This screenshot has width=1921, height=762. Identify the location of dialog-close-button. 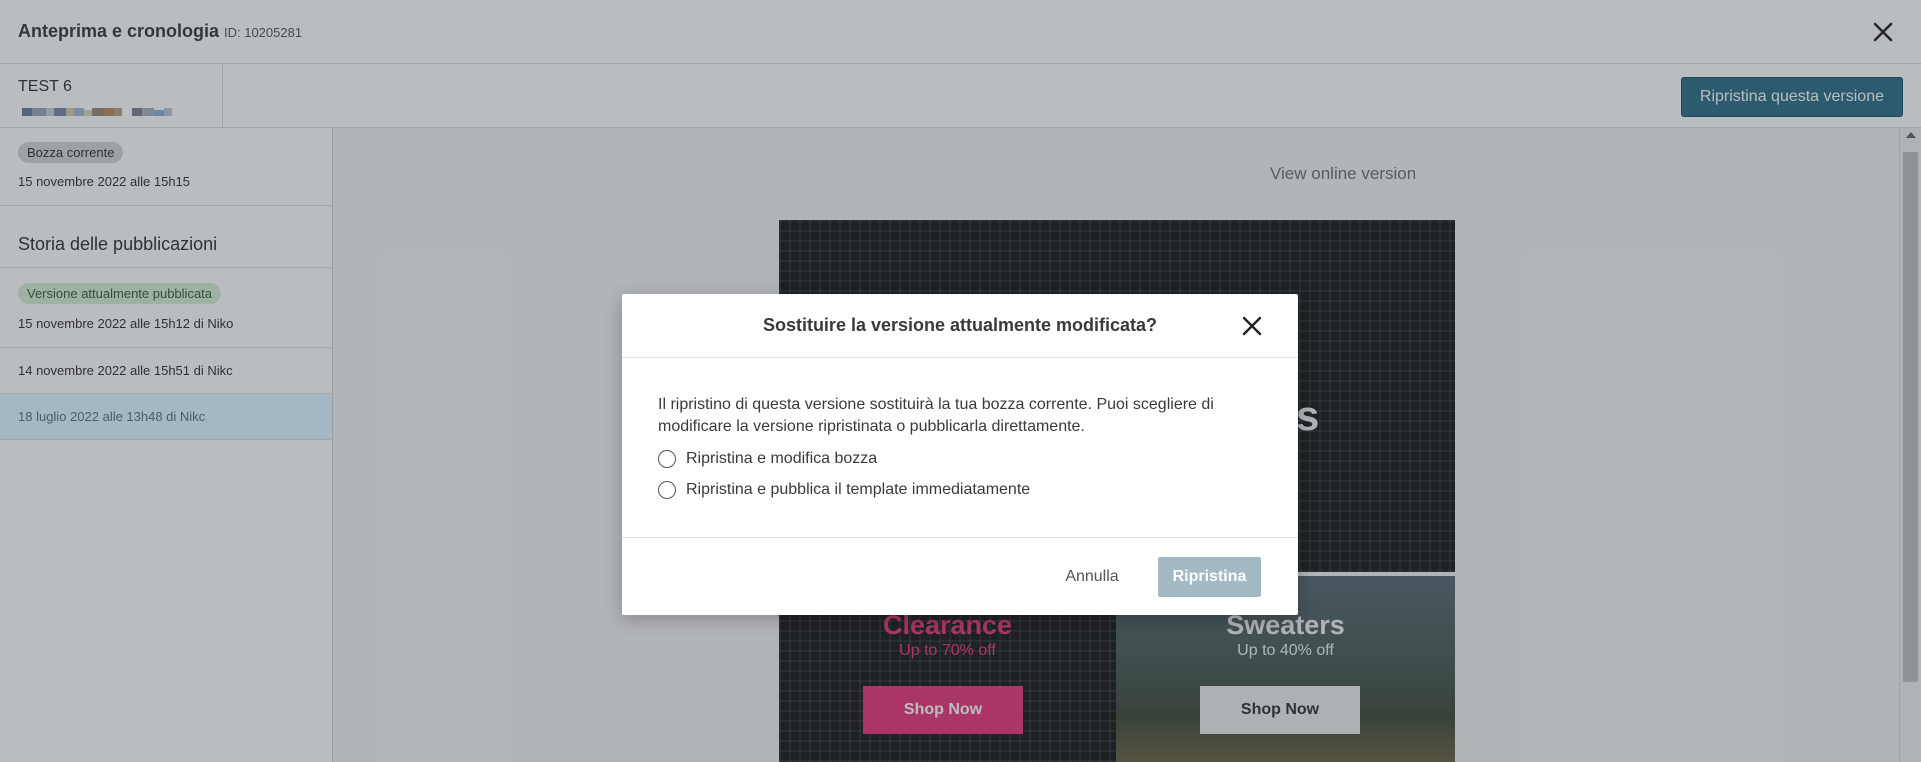
(1252, 326).